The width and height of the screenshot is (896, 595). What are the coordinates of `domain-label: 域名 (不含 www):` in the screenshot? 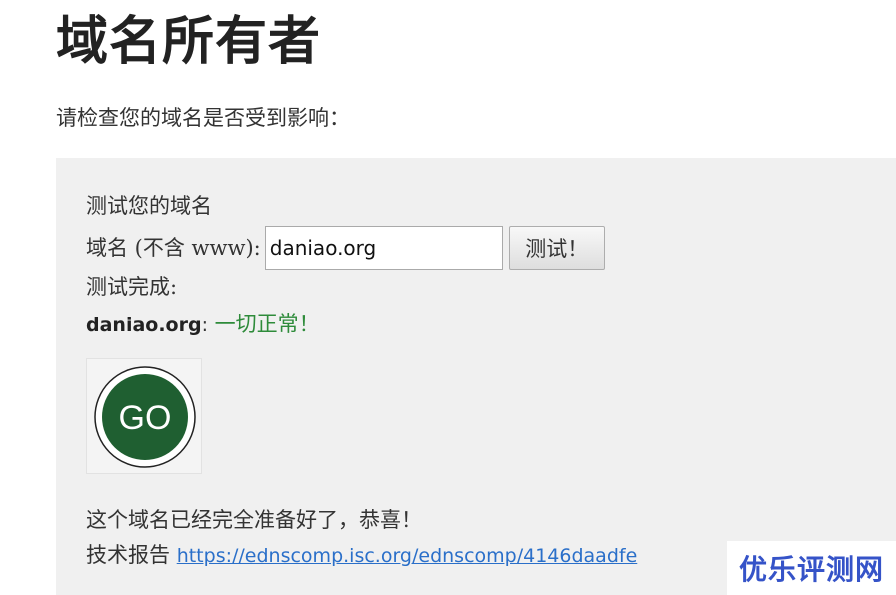 It's located at (173, 248).